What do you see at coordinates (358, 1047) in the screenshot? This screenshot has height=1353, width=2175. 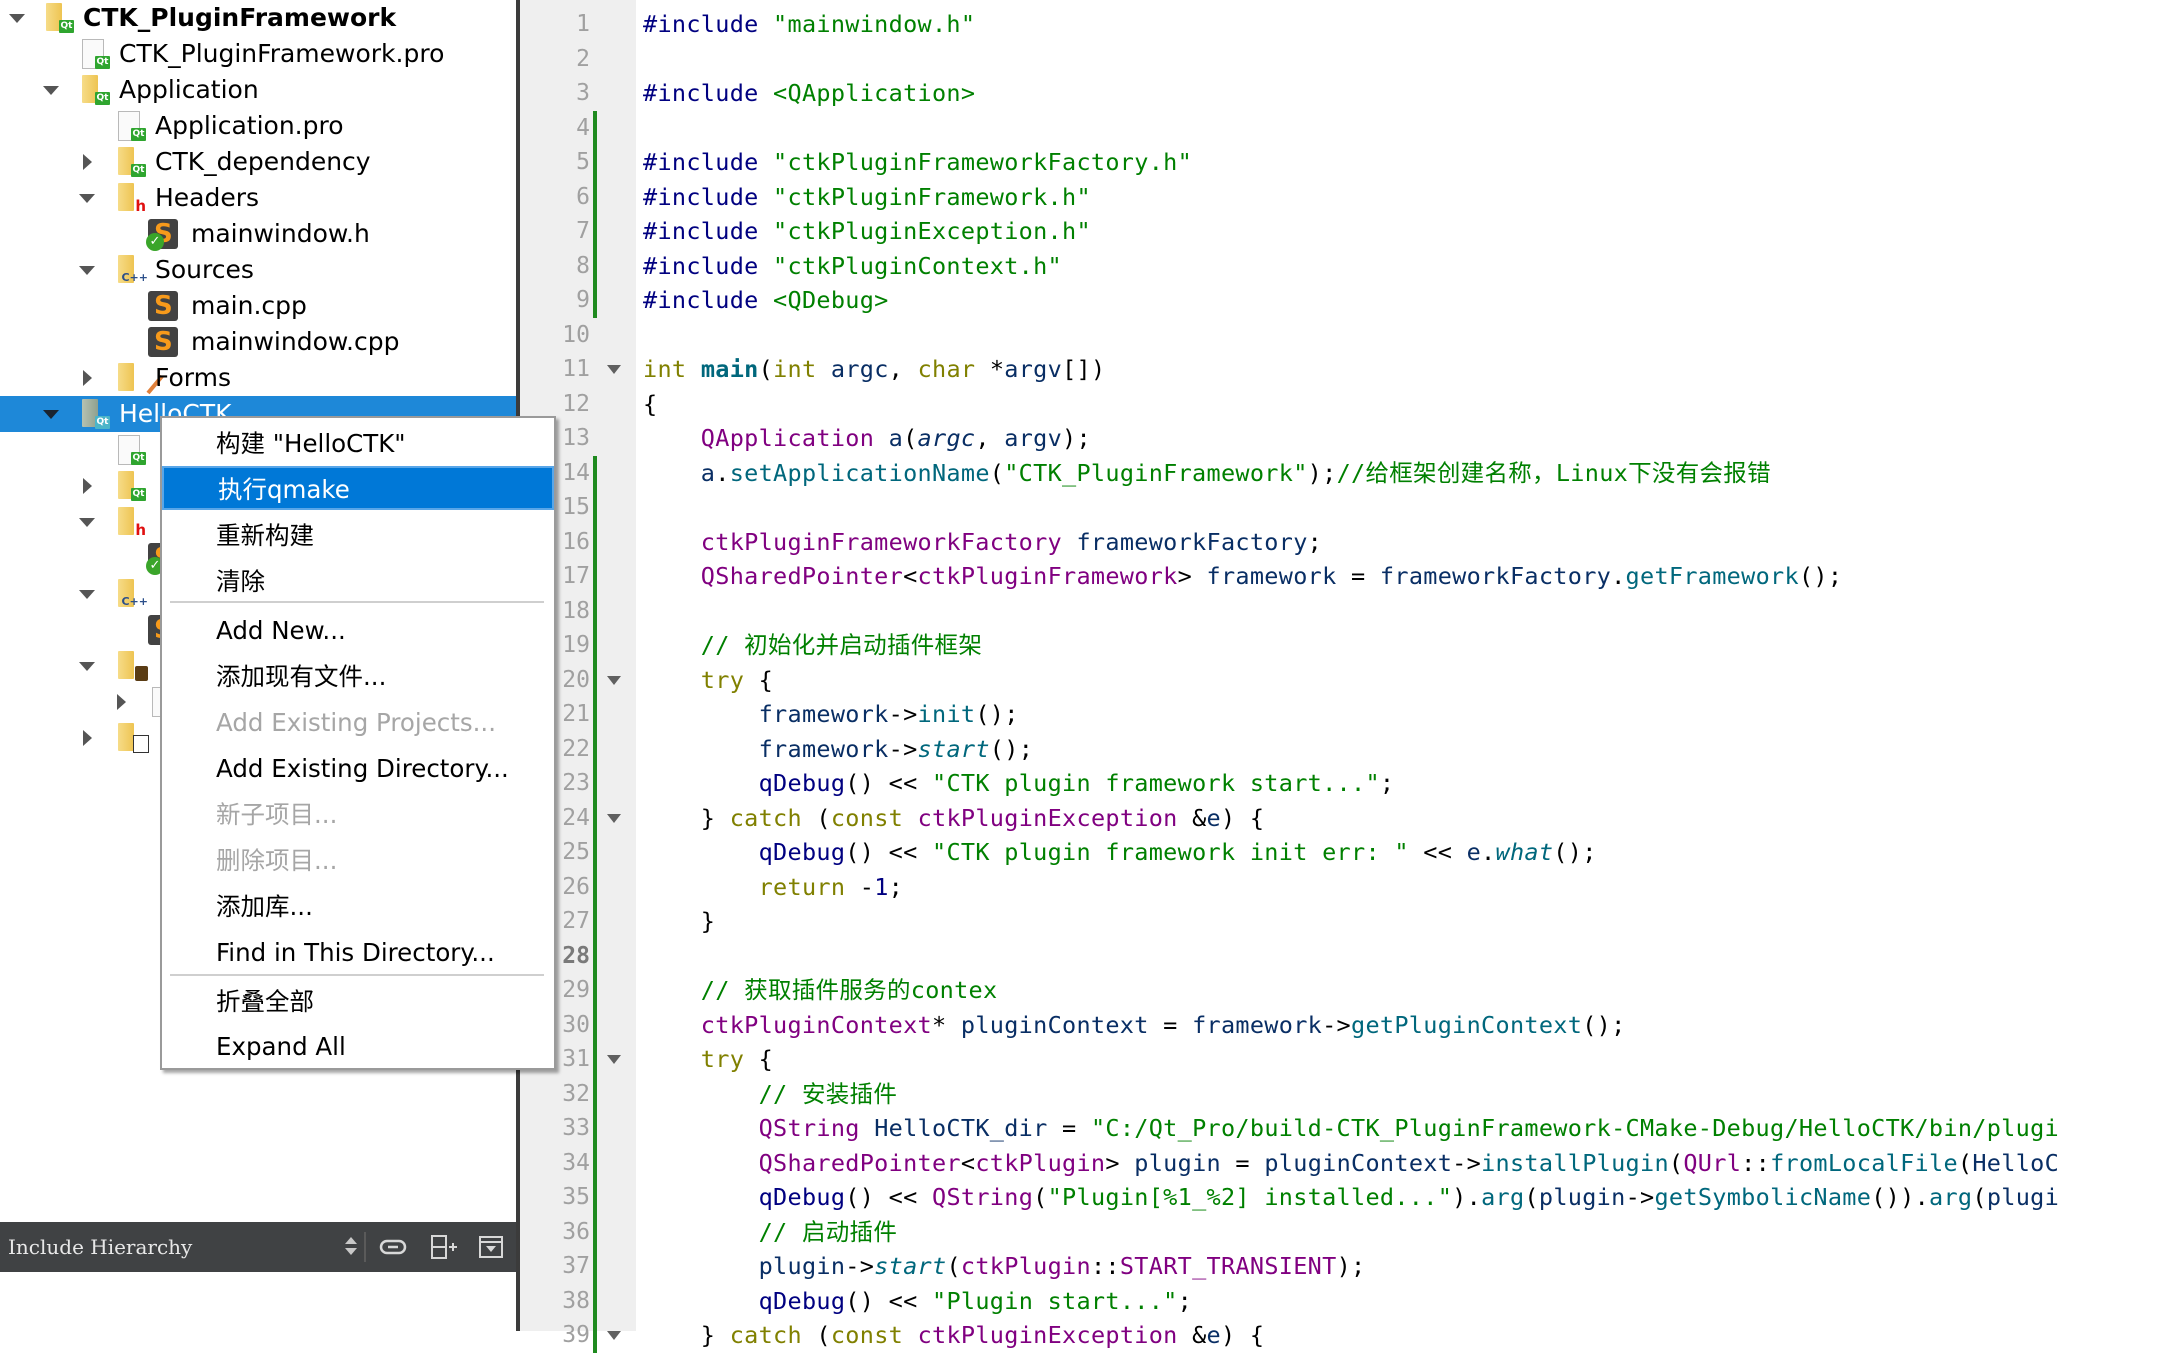 I see `menu-item-expand-all: Expand All` at bounding box center [358, 1047].